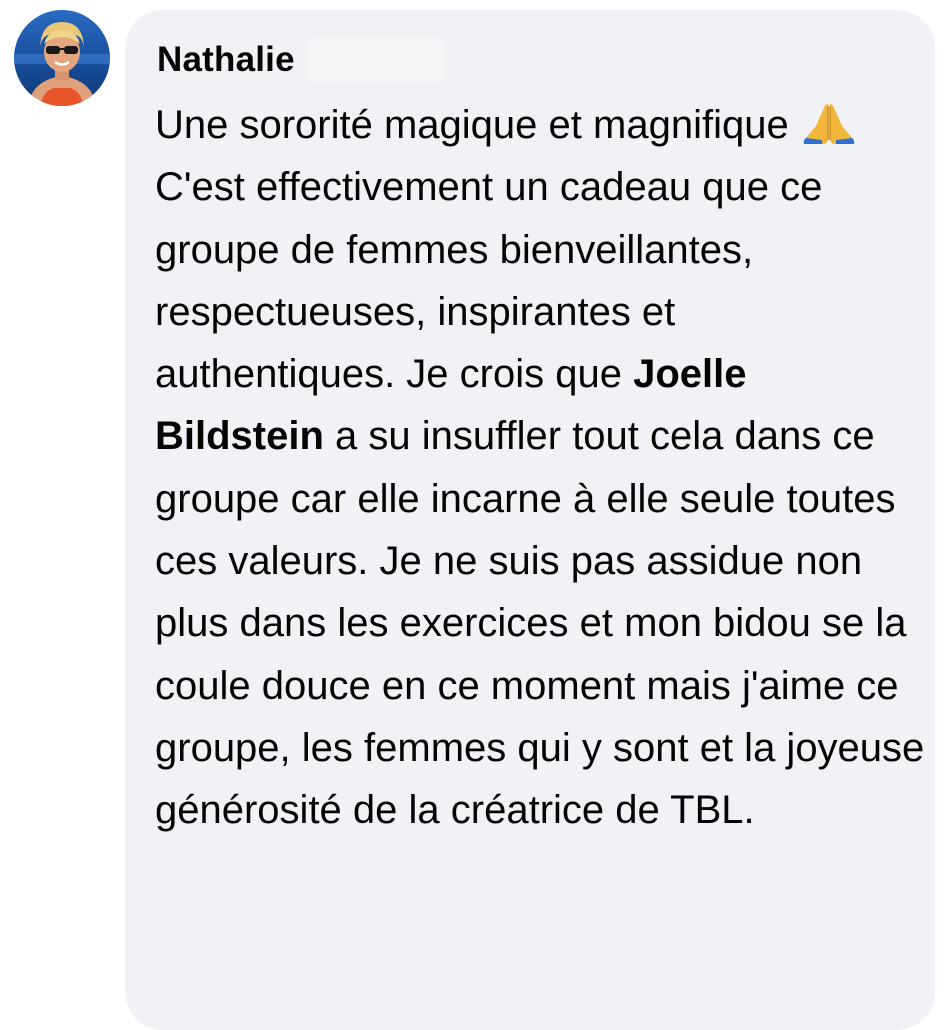 Image resolution: width=948 pixels, height=1030 pixels. What do you see at coordinates (375, 60) in the screenshot?
I see `author-name-redacted` at bounding box center [375, 60].